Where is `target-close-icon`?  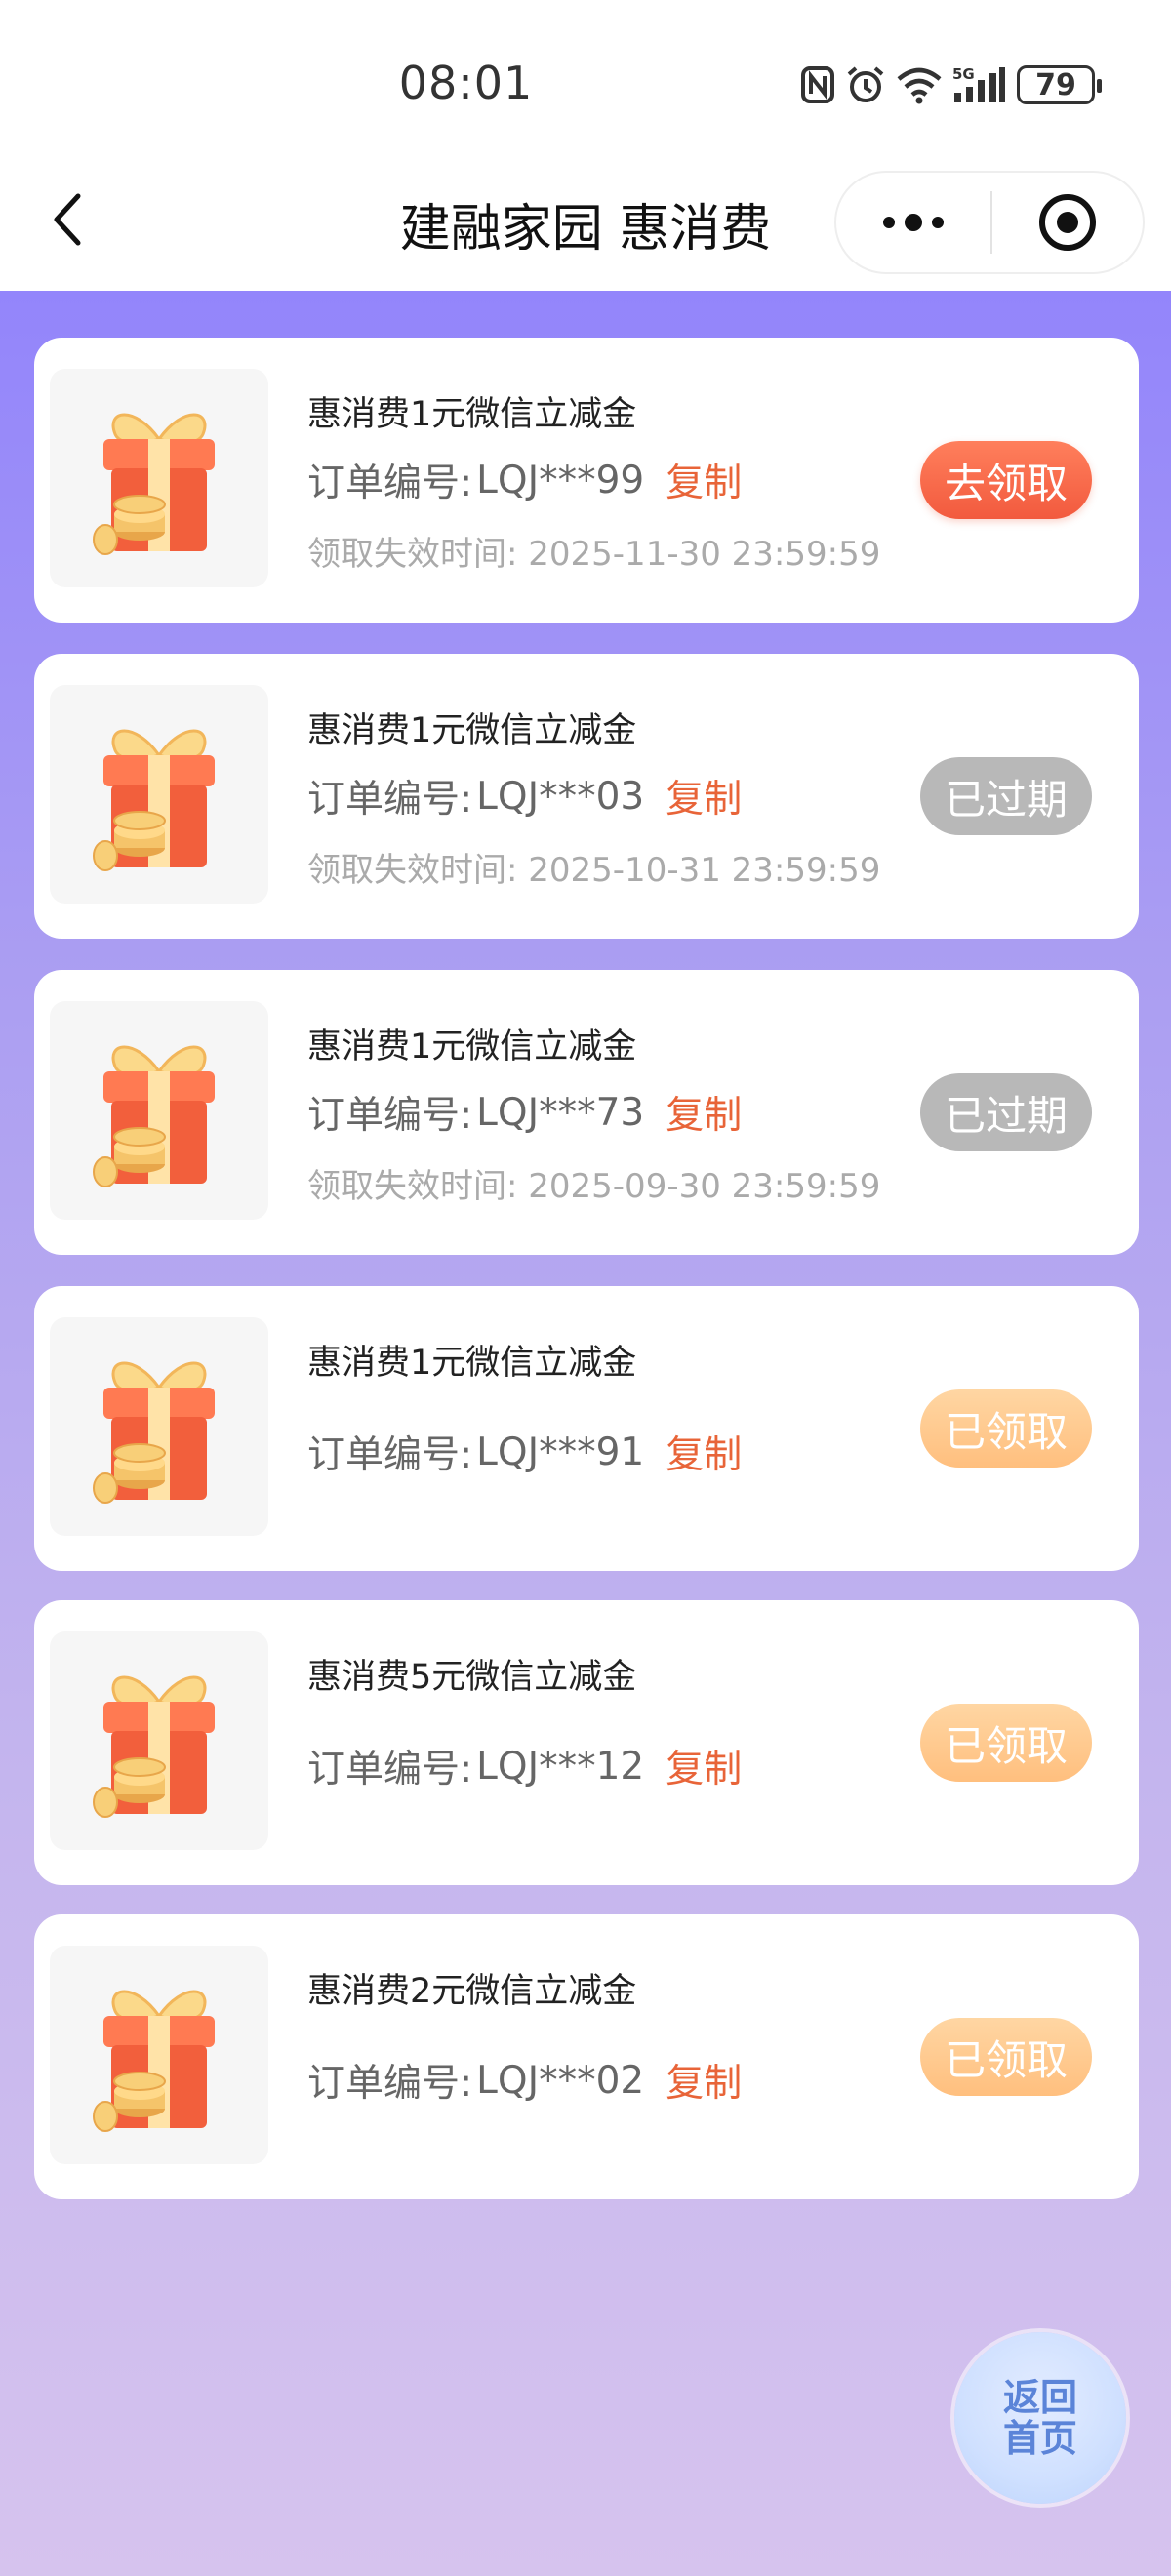 target-close-icon is located at coordinates (1067, 222).